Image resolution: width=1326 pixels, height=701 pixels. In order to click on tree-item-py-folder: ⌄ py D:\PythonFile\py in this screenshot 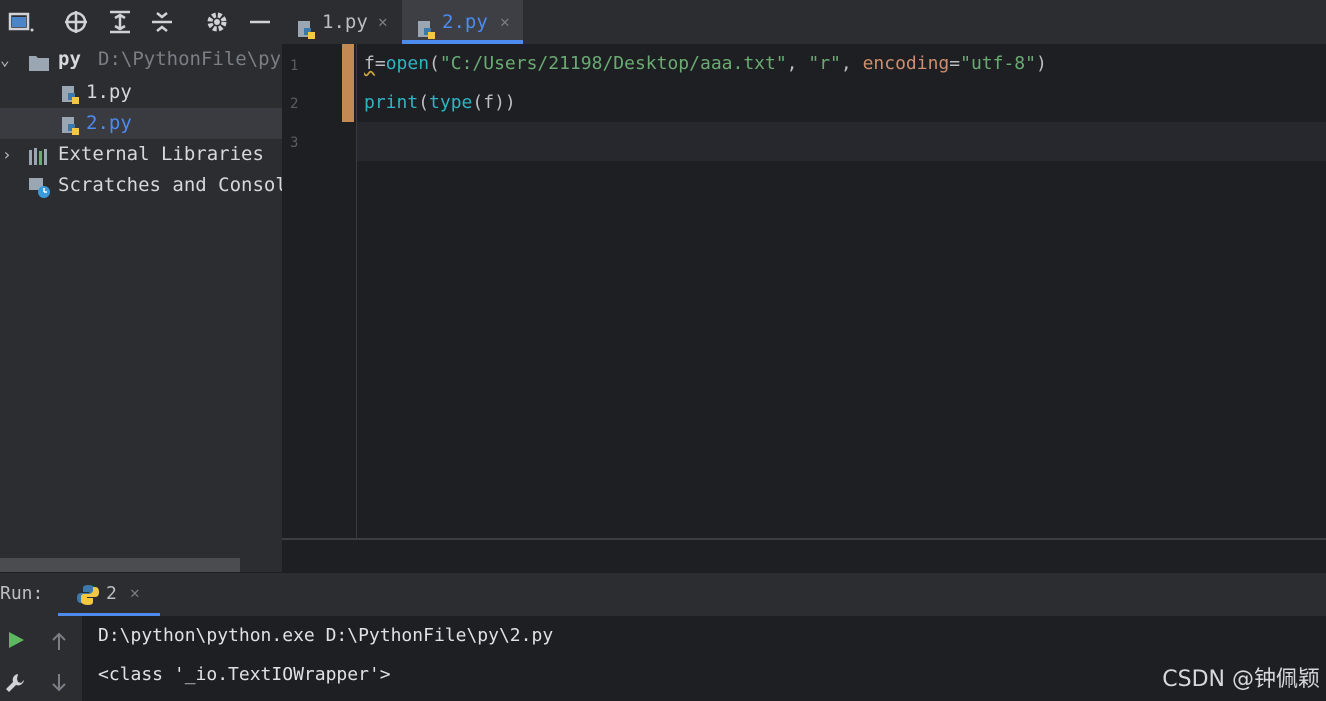, I will do `click(141, 59)`.